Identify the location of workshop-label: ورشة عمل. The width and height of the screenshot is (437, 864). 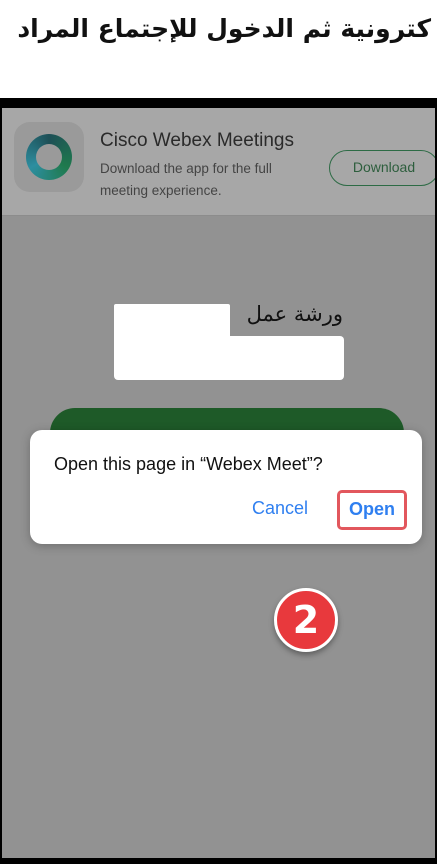
(294, 314).